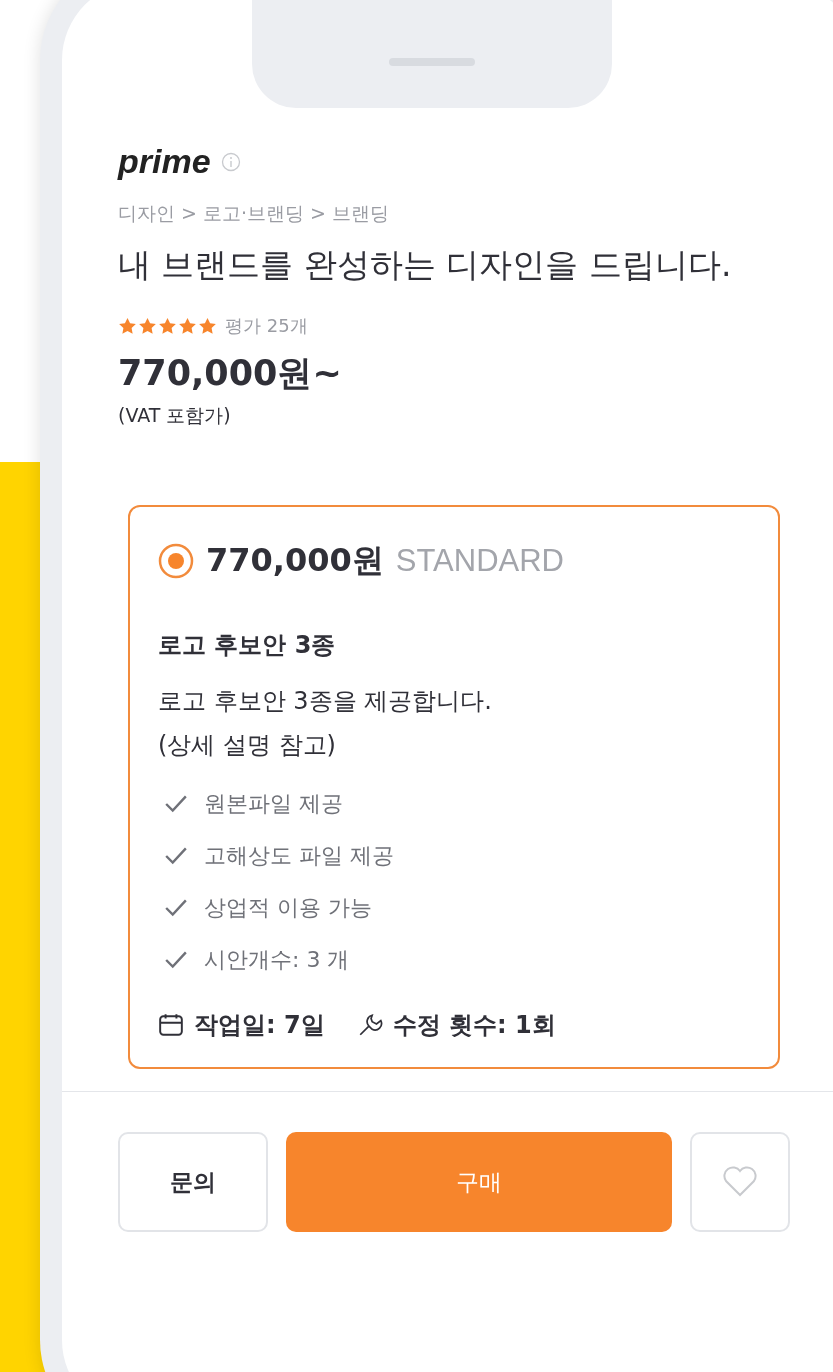  I want to click on info-icon, so click(230, 161).